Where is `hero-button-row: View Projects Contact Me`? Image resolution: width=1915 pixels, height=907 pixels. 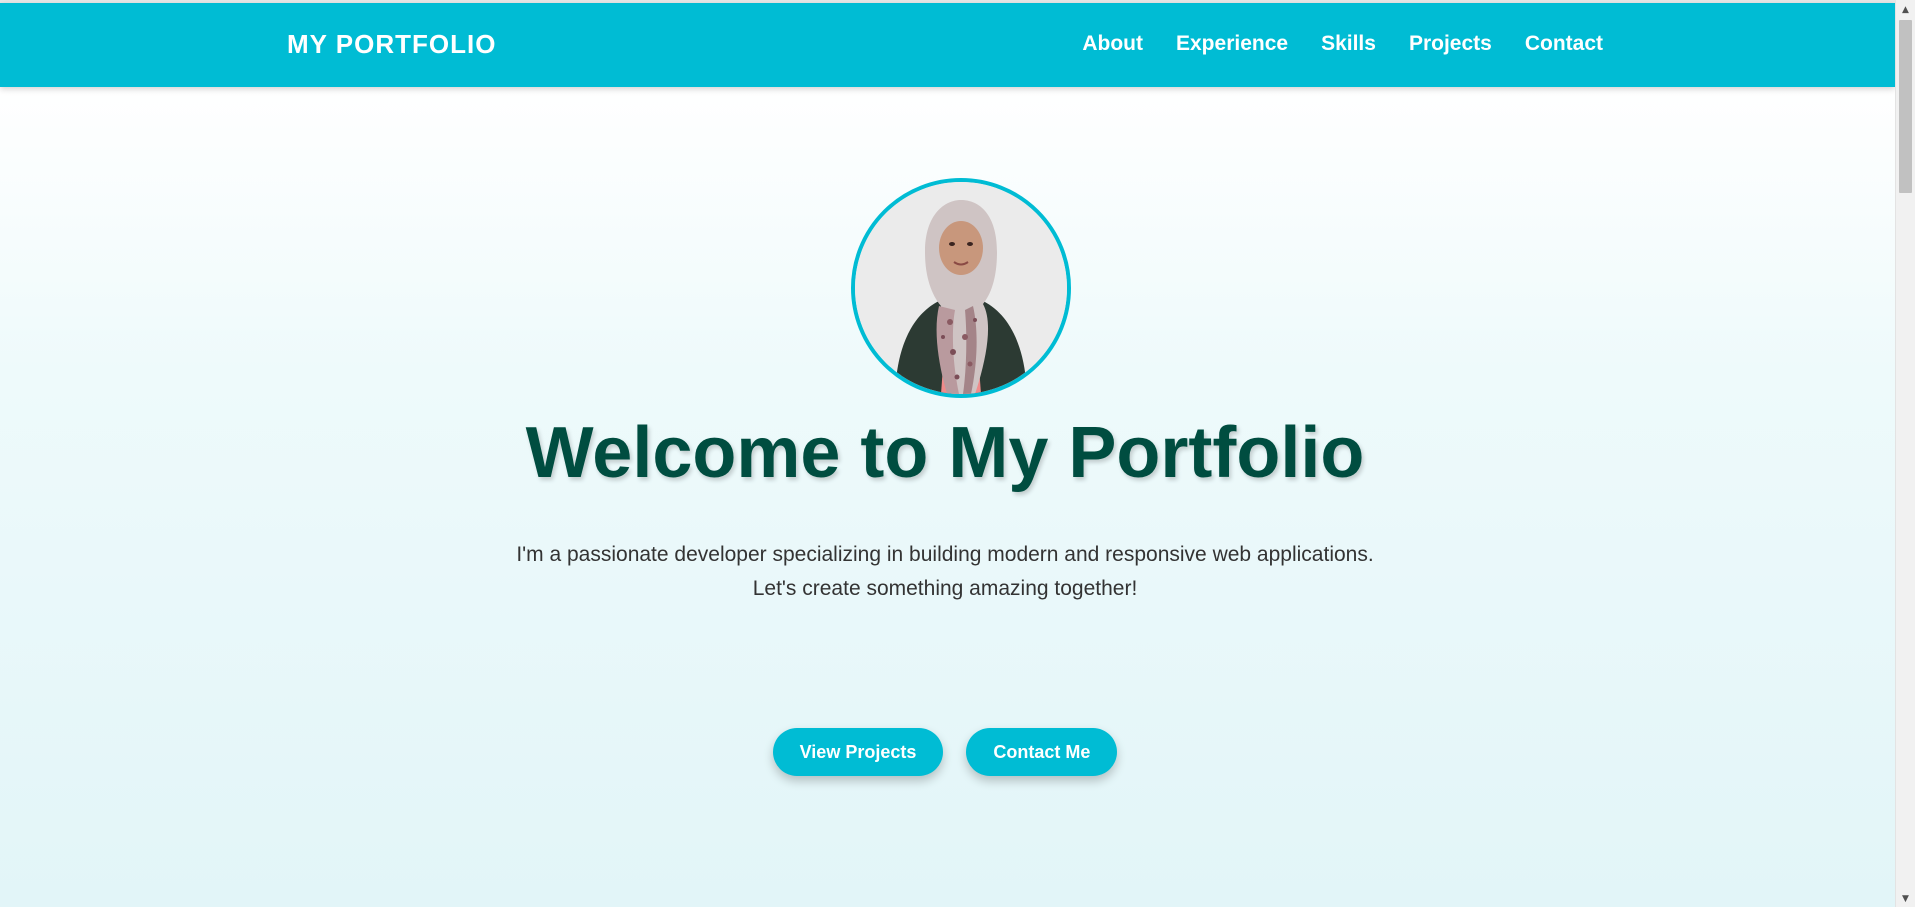 hero-button-row: View Projects Contact Me is located at coordinates (945, 752).